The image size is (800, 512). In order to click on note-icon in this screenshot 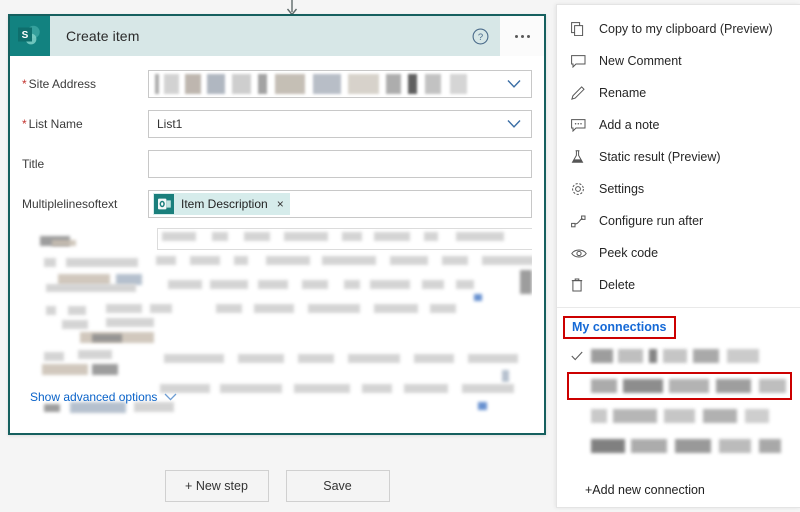, I will do `click(582, 125)`.